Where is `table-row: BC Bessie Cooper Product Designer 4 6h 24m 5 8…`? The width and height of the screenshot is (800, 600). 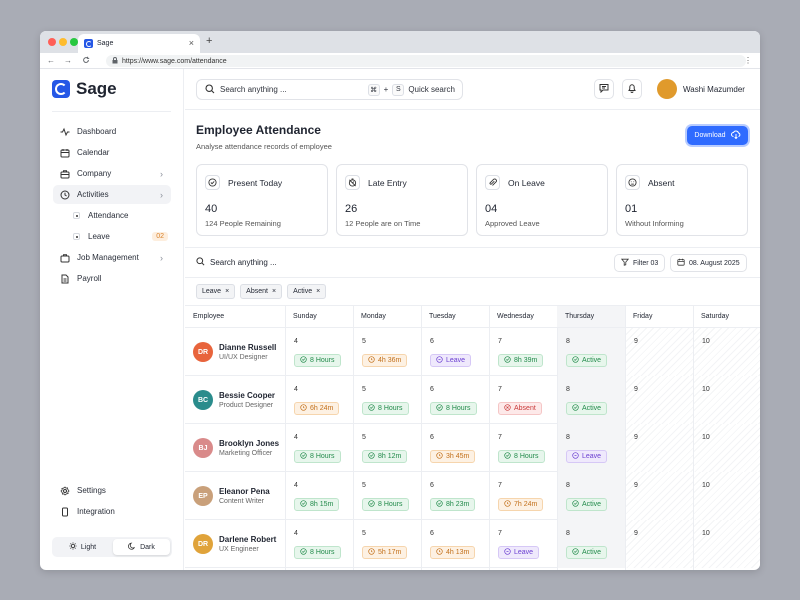
table-row: BC Bessie Cooper Product Designer 4 6h 24m 5 8… is located at coordinates (472, 400).